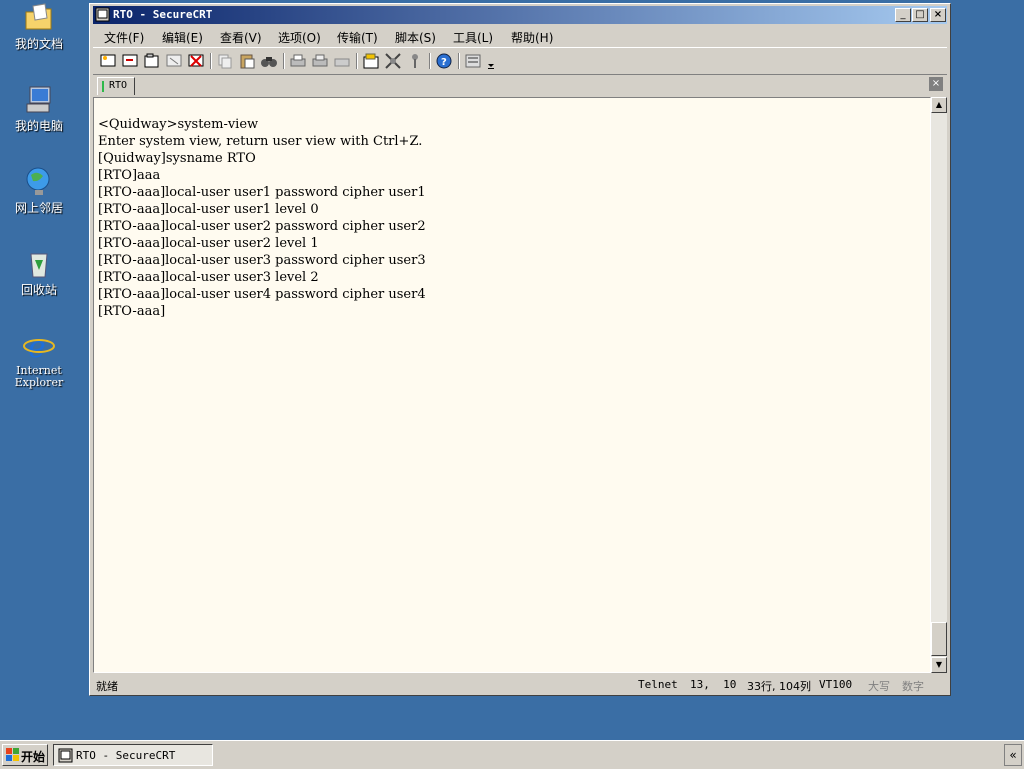 This screenshot has width=1024, height=769. Describe the element at coordinates (299, 37) in the screenshot. I see `menu-options: 选项(O)` at that location.